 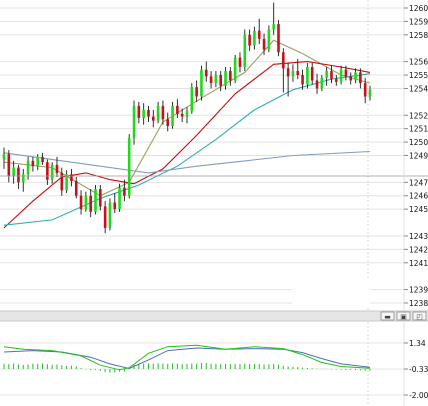 I want to click on button-glyph: ▣, so click(x=403, y=317).